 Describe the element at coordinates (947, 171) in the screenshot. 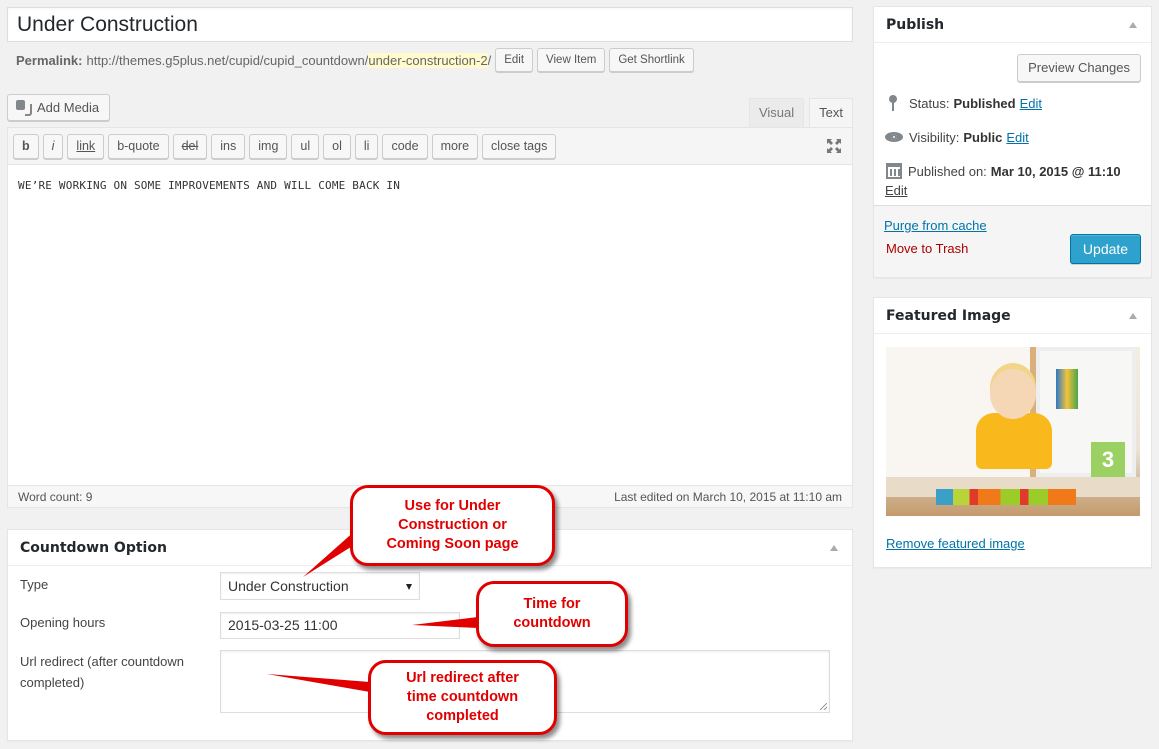

I see `published-on-label: Published on:` at that location.